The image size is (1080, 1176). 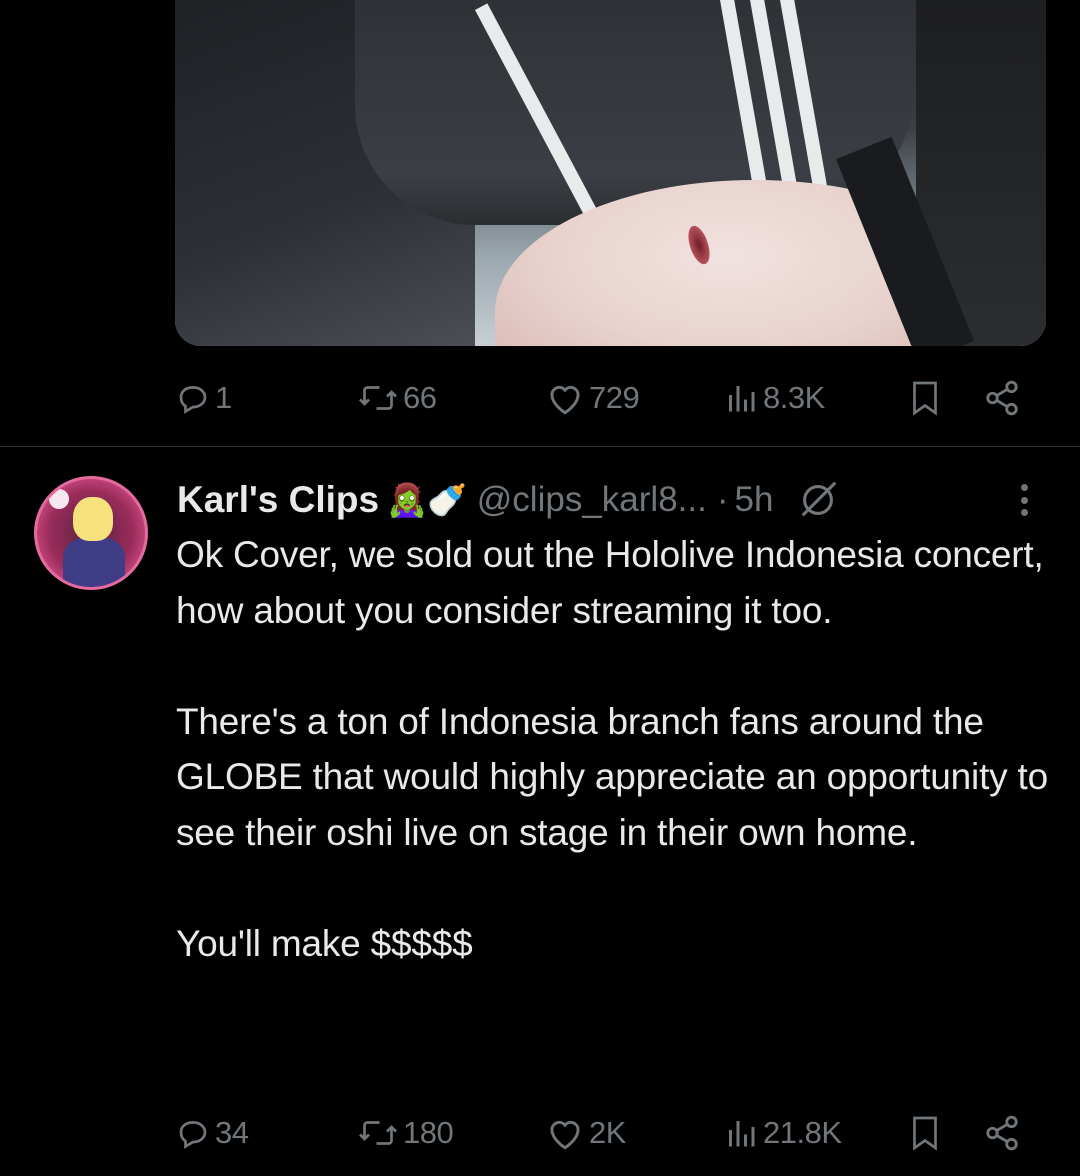 I want to click on views-button: 8.3K, so click(x=774, y=398).